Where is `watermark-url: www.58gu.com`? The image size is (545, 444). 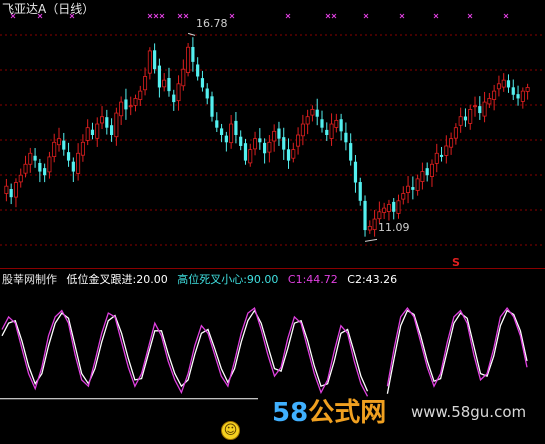
watermark-url: www.58gu.com is located at coordinates (469, 412).